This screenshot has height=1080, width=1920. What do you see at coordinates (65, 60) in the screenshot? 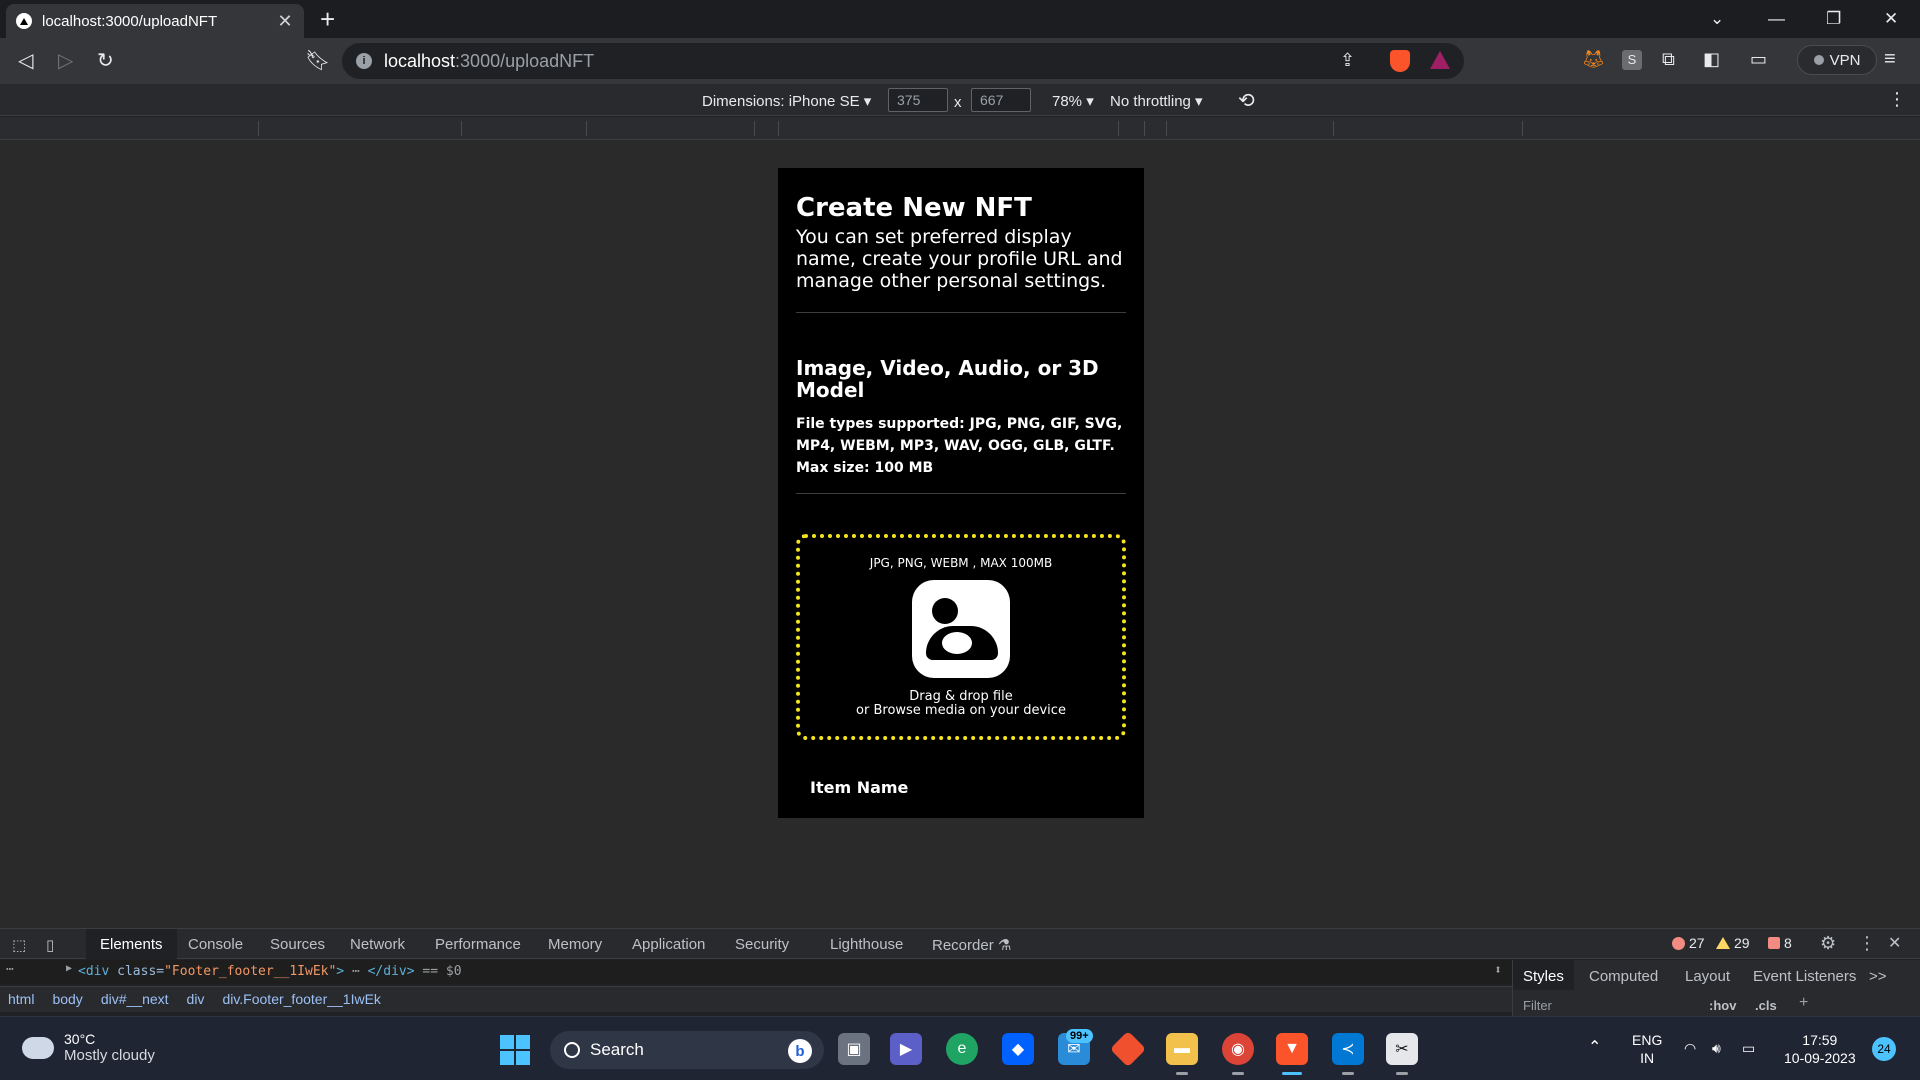
I see `forward-icon: ▷` at bounding box center [65, 60].